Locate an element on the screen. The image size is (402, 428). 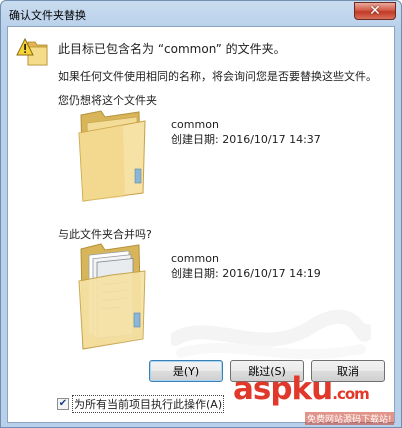
close-icon: ✕ is located at coordinates (375, 11).